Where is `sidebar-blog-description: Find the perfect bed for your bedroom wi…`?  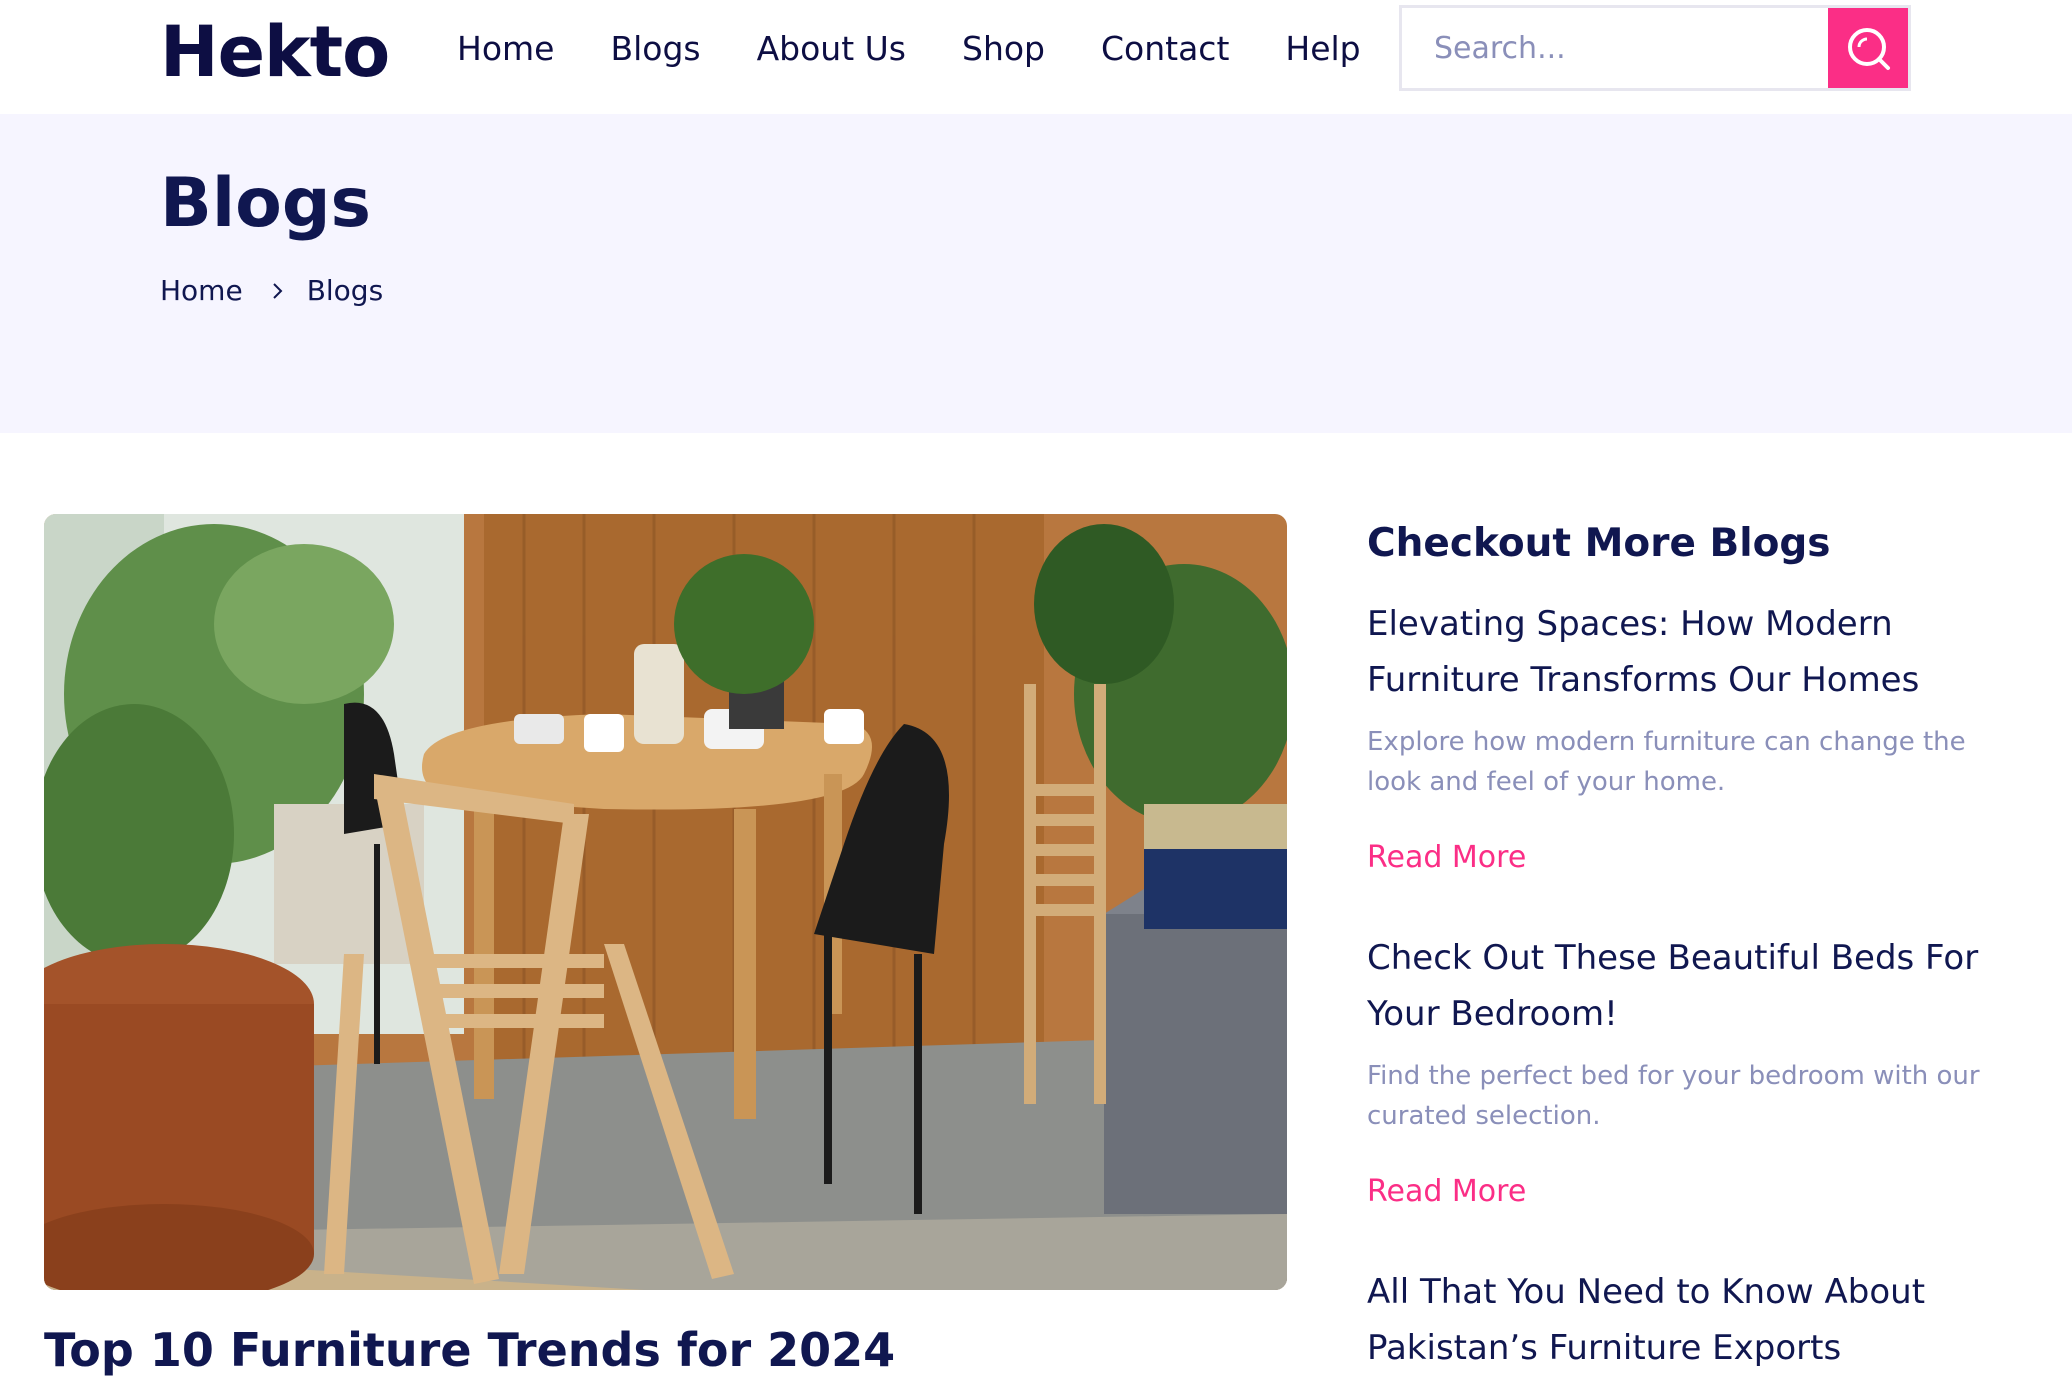 sidebar-blog-description: Find the perfect bed for your bedroom wi… is located at coordinates (1673, 1096).